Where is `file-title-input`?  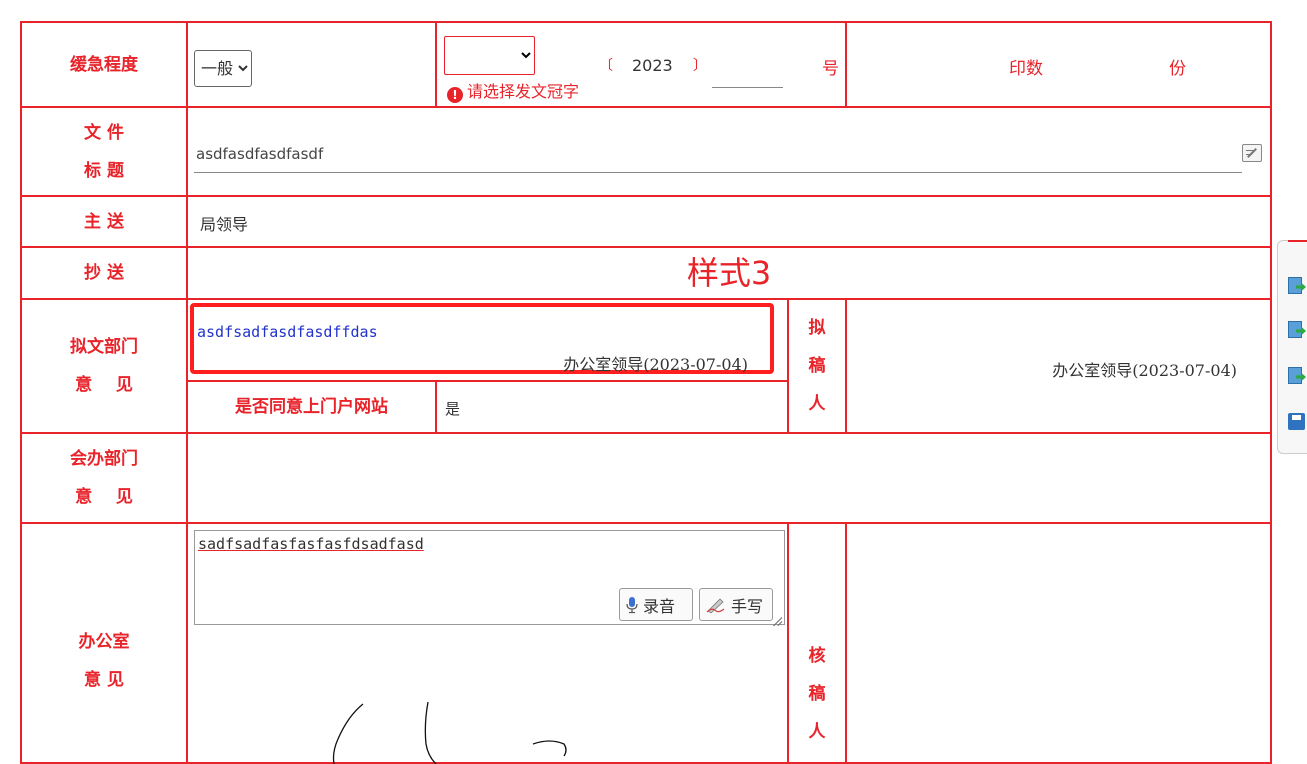
file-title-input is located at coordinates (718, 154).